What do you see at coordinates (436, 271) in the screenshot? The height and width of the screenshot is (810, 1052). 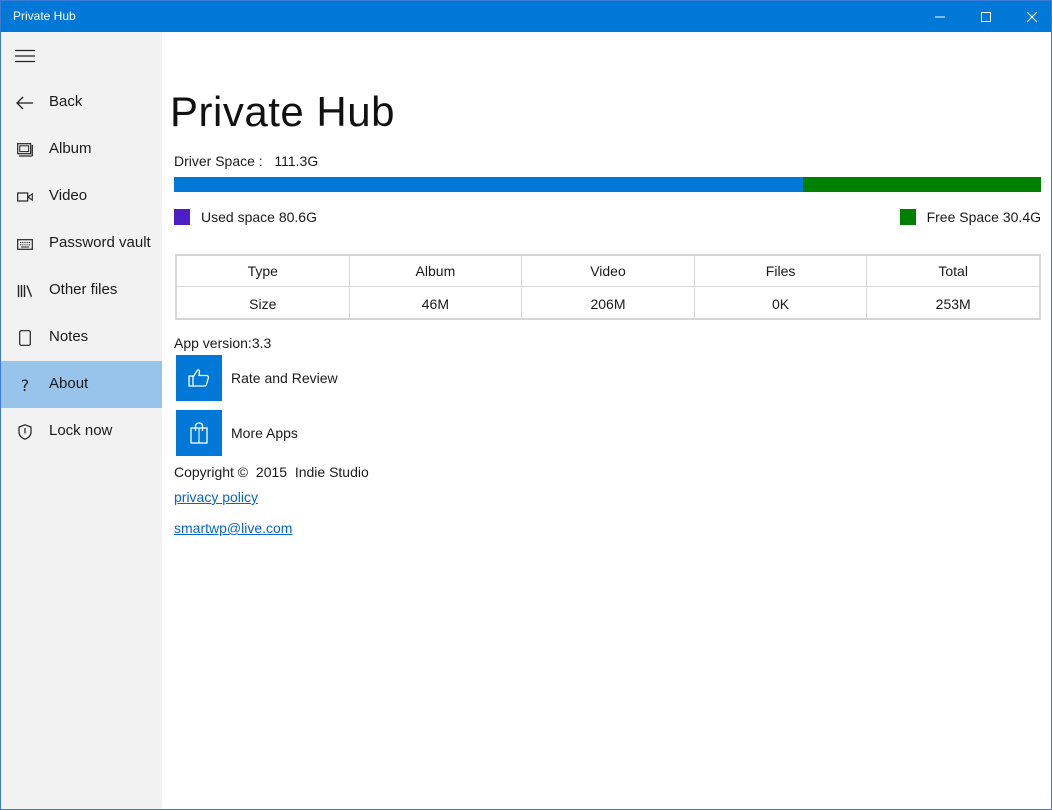 I see `table-header-cell: Album` at bounding box center [436, 271].